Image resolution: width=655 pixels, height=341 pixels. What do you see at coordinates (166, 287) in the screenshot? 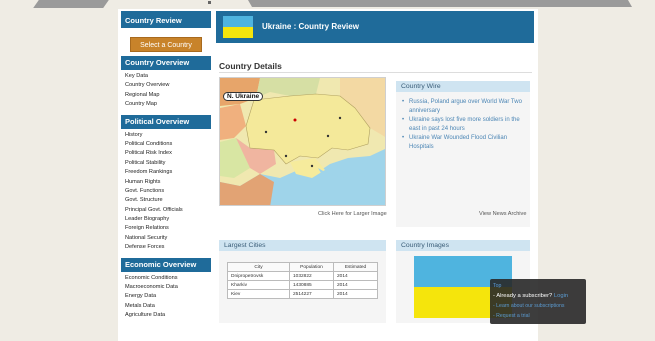
I see `sidebar-item-macroeconomic-data: Macroeconomic Data` at bounding box center [166, 287].